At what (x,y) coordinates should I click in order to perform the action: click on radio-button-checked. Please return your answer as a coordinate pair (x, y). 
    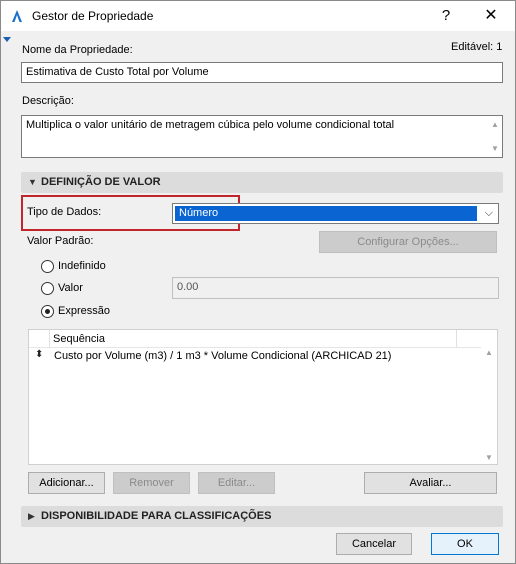
    Looking at the image, I should click on (47, 311).